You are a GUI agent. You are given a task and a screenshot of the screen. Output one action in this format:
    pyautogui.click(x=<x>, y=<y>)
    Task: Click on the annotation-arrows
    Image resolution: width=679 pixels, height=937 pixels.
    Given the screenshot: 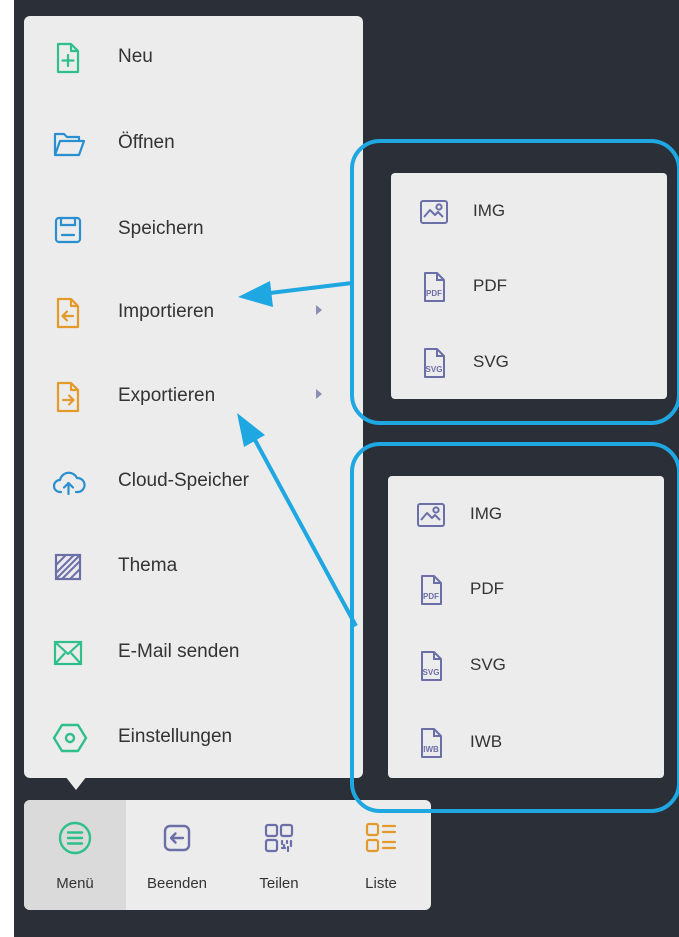 What is the action you would take?
    pyautogui.click(x=297, y=454)
    